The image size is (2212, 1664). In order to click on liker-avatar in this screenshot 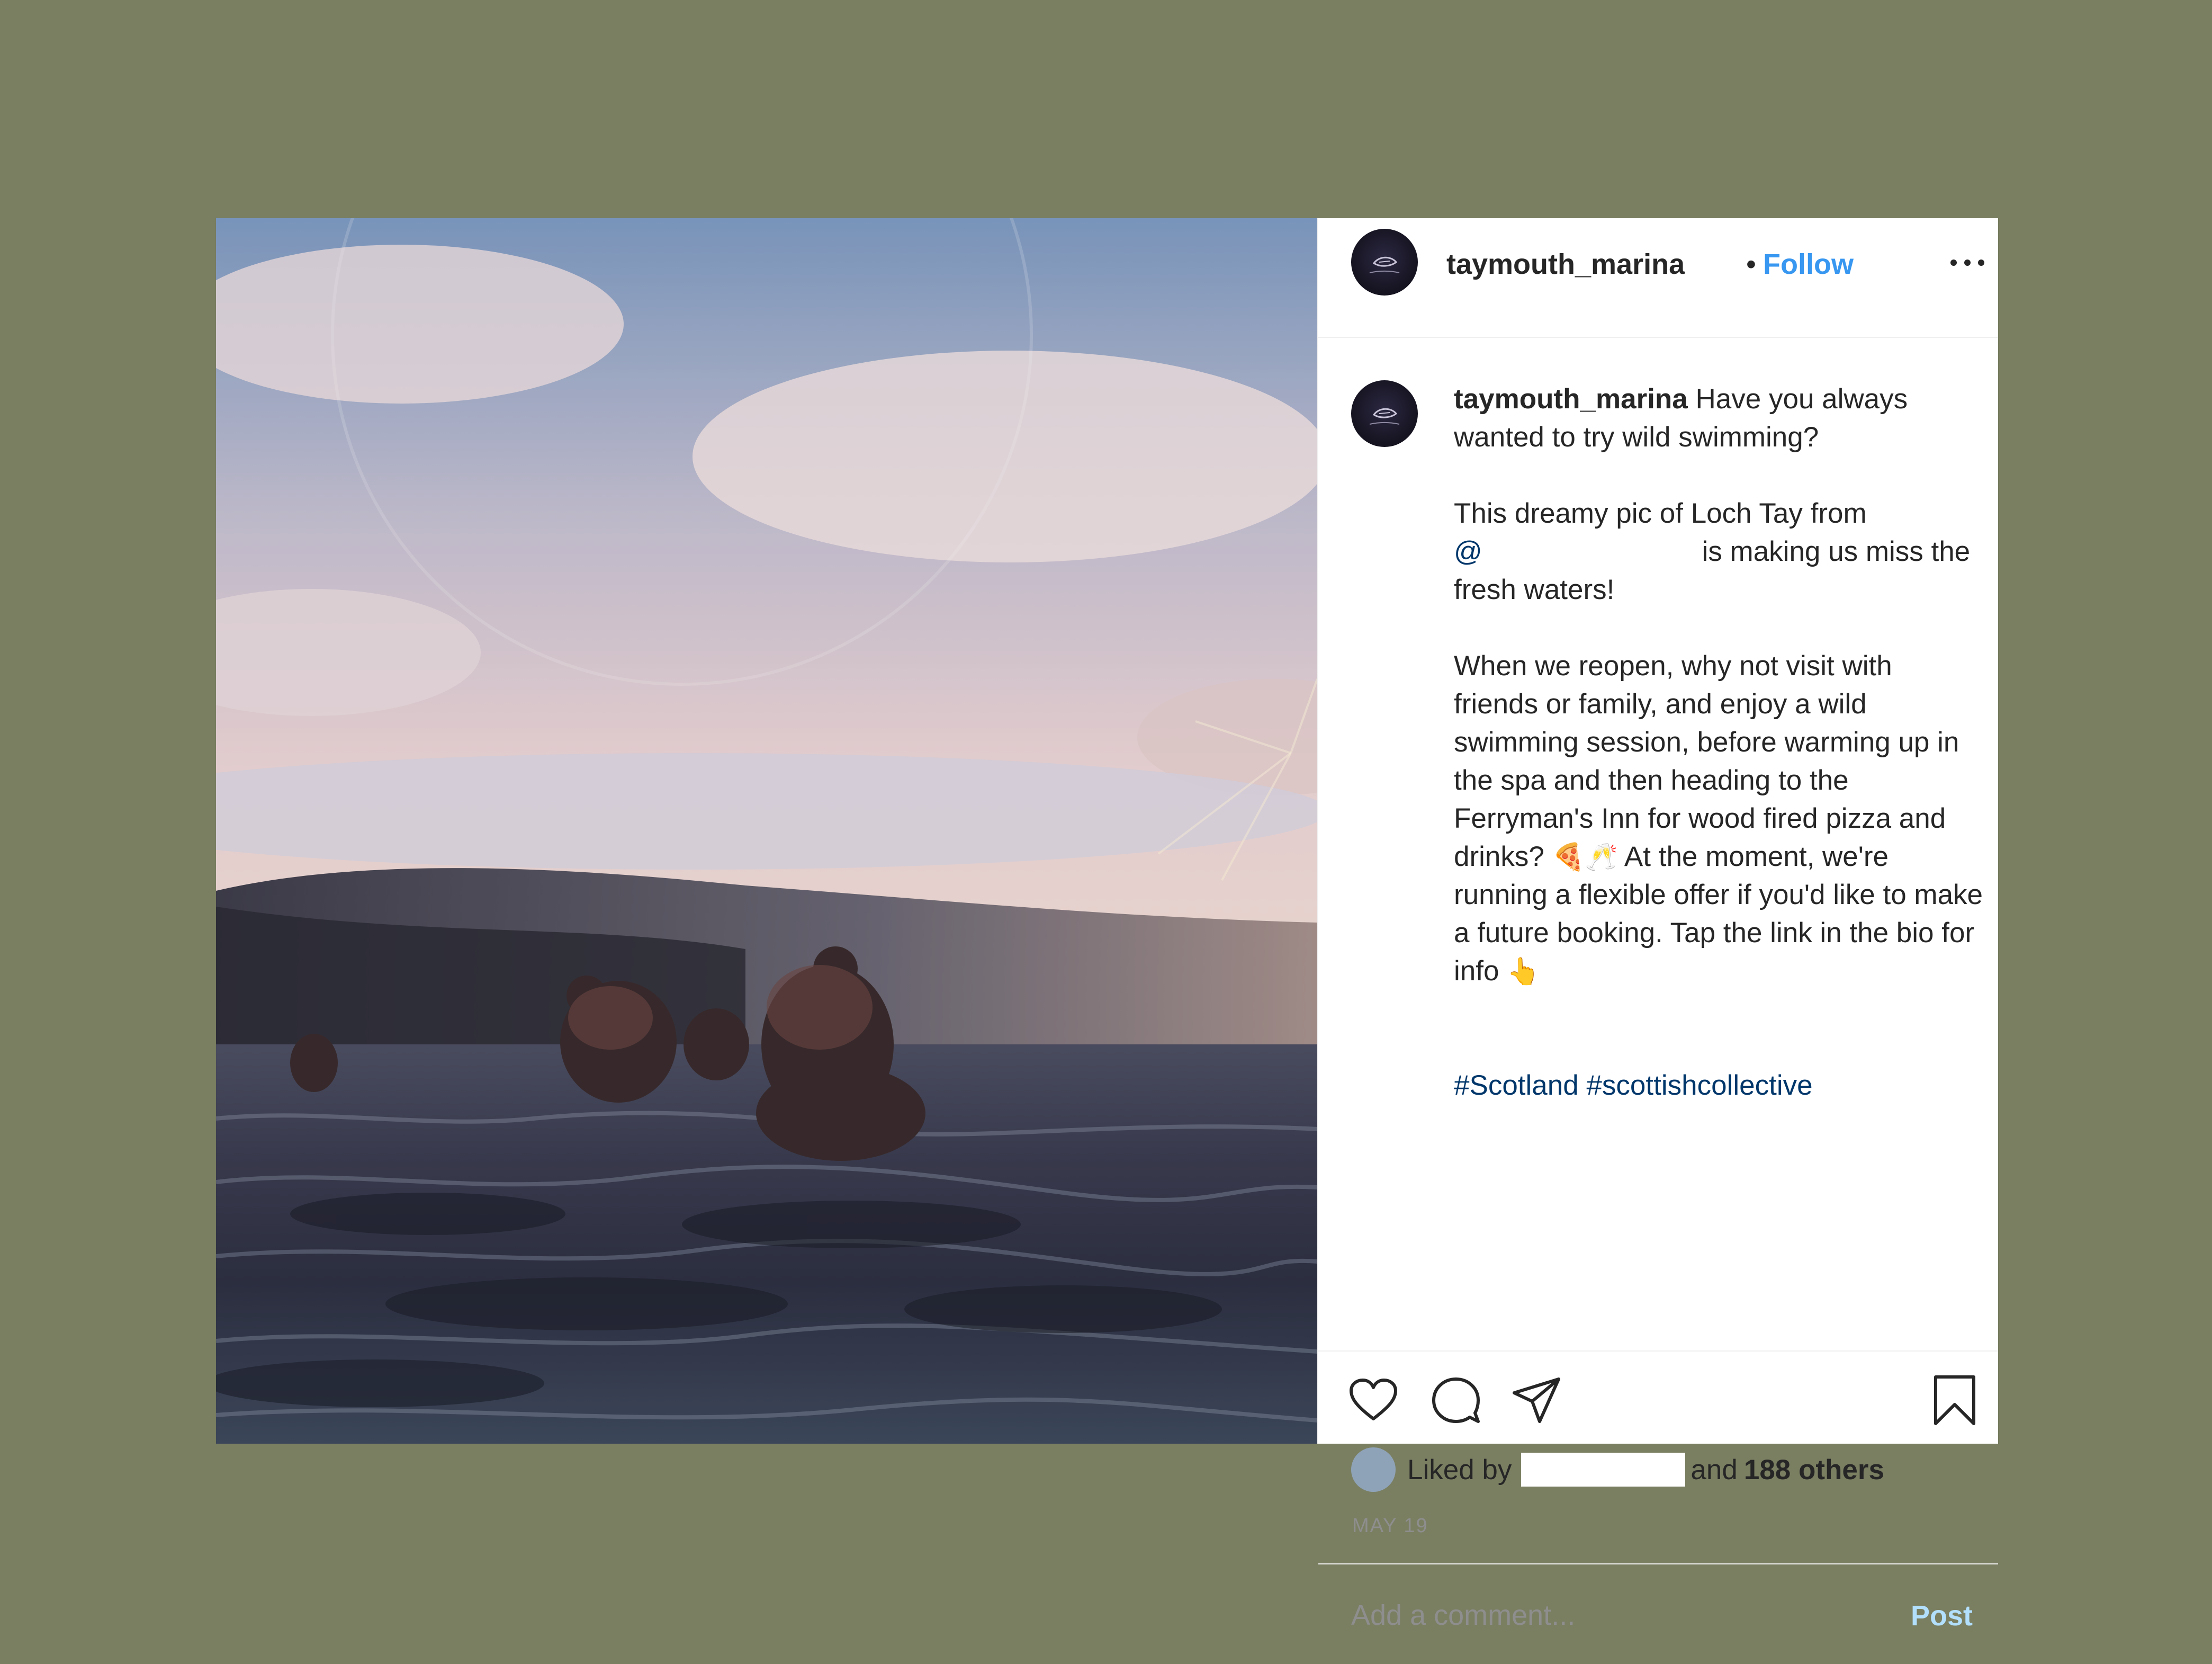, I will do `click(1373, 1469)`.